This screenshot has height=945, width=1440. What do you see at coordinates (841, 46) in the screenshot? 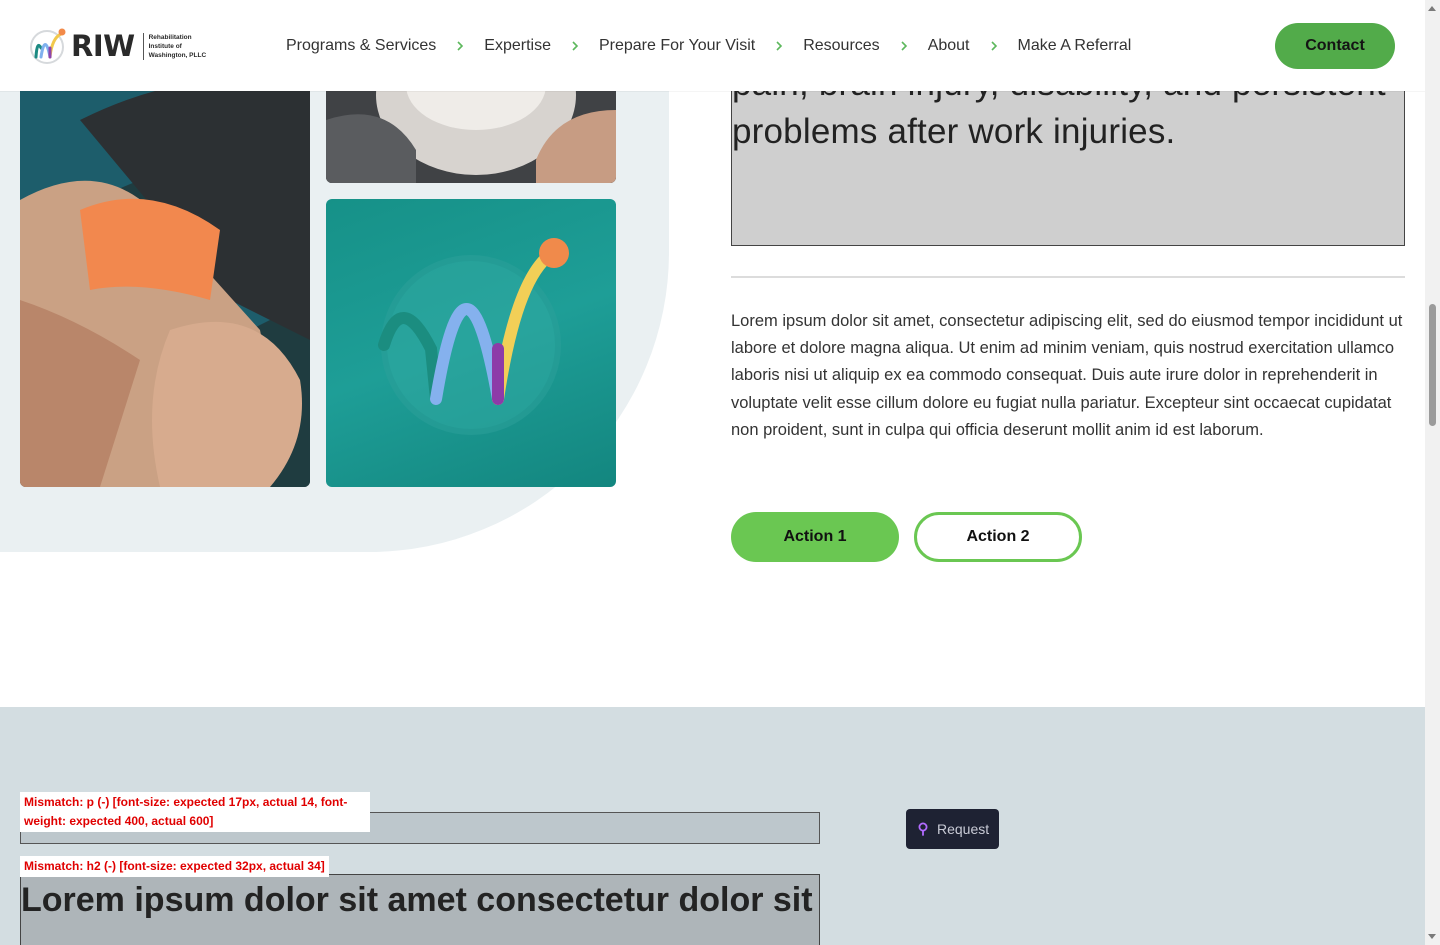
I see `nav-resources: Resources` at bounding box center [841, 46].